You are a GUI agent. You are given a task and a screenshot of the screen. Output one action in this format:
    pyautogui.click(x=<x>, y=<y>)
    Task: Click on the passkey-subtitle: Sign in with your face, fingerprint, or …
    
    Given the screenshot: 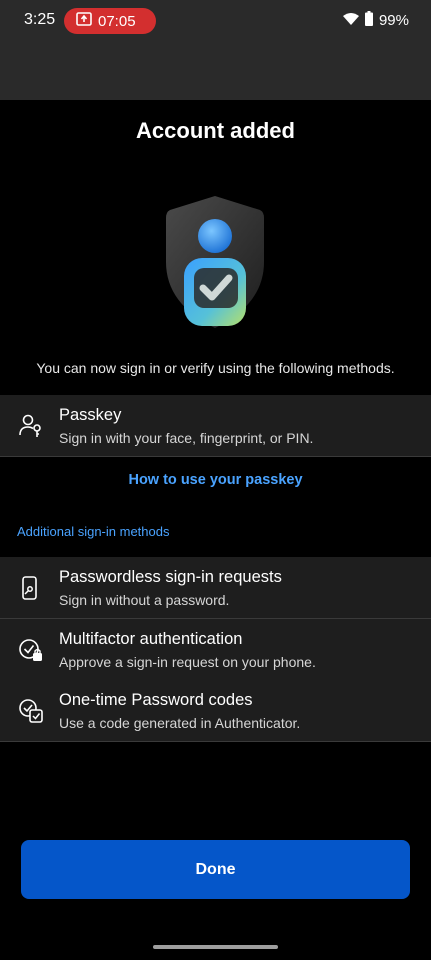 What is the action you would take?
    pyautogui.click(x=186, y=438)
    